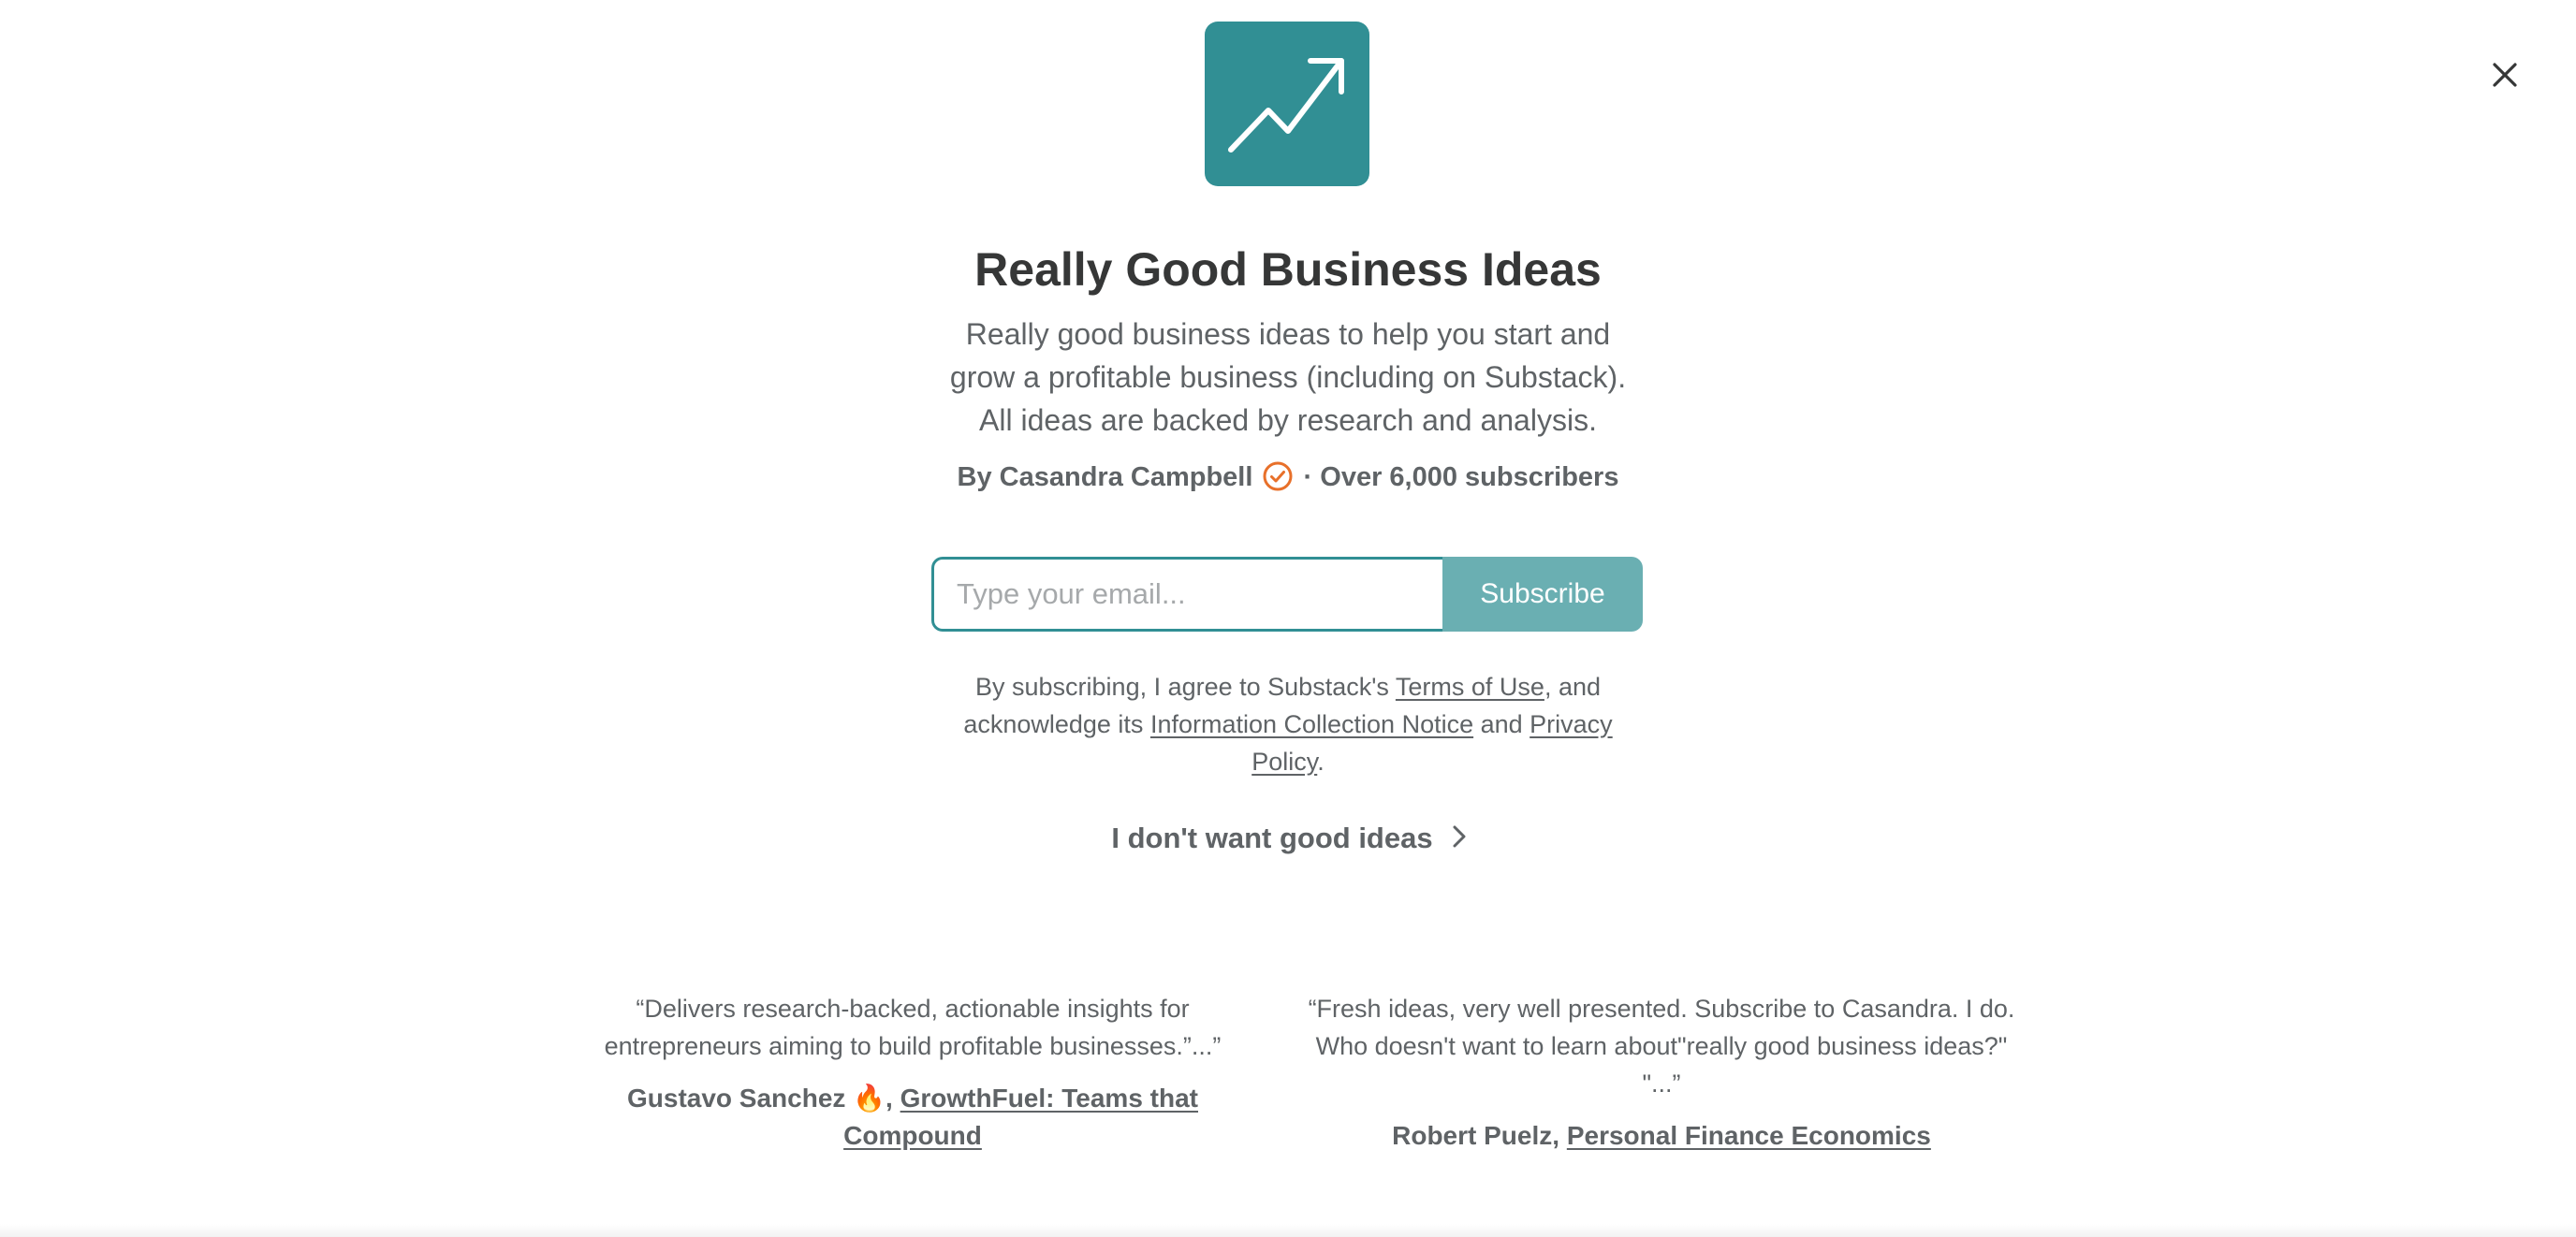 This screenshot has height=1237, width=2576. What do you see at coordinates (1542, 594) in the screenshot?
I see `subscribe-button: Subscribe` at bounding box center [1542, 594].